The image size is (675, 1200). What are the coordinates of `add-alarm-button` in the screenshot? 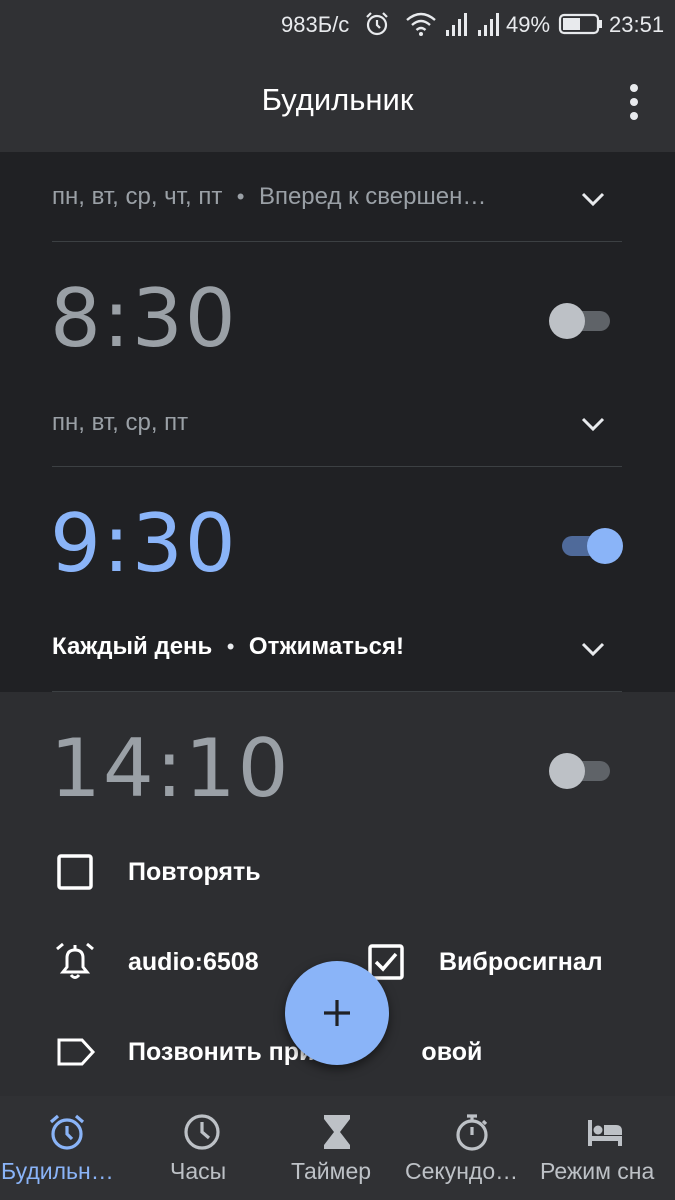 It's located at (337, 1013).